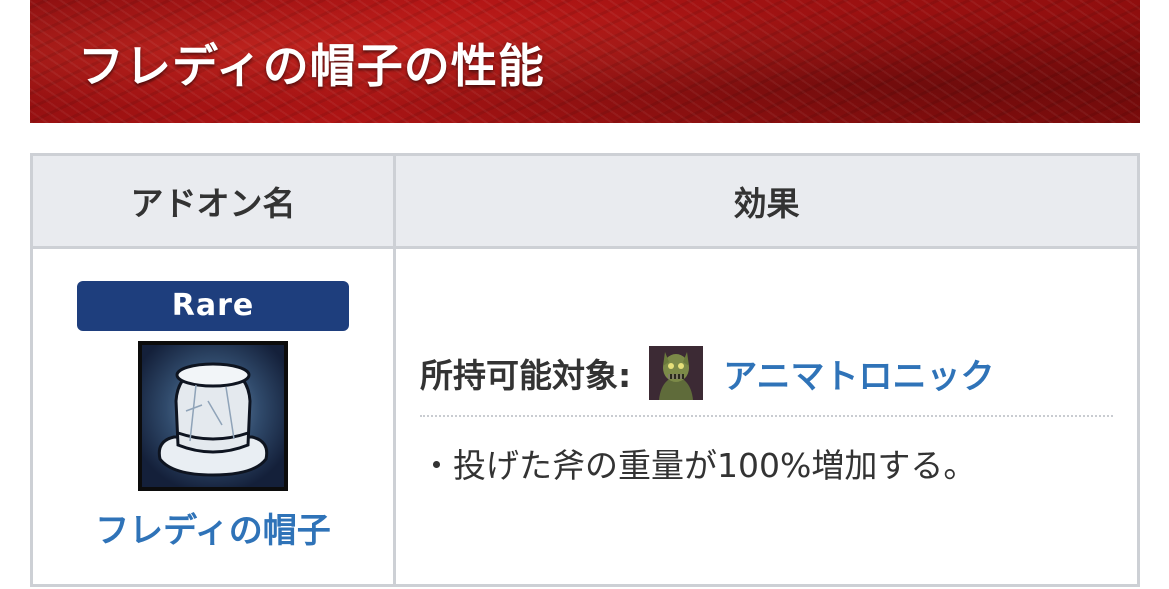 The width and height of the screenshot is (1169, 589). What do you see at coordinates (676, 373) in the screenshot?
I see `animatronic-portrait-icon` at bounding box center [676, 373].